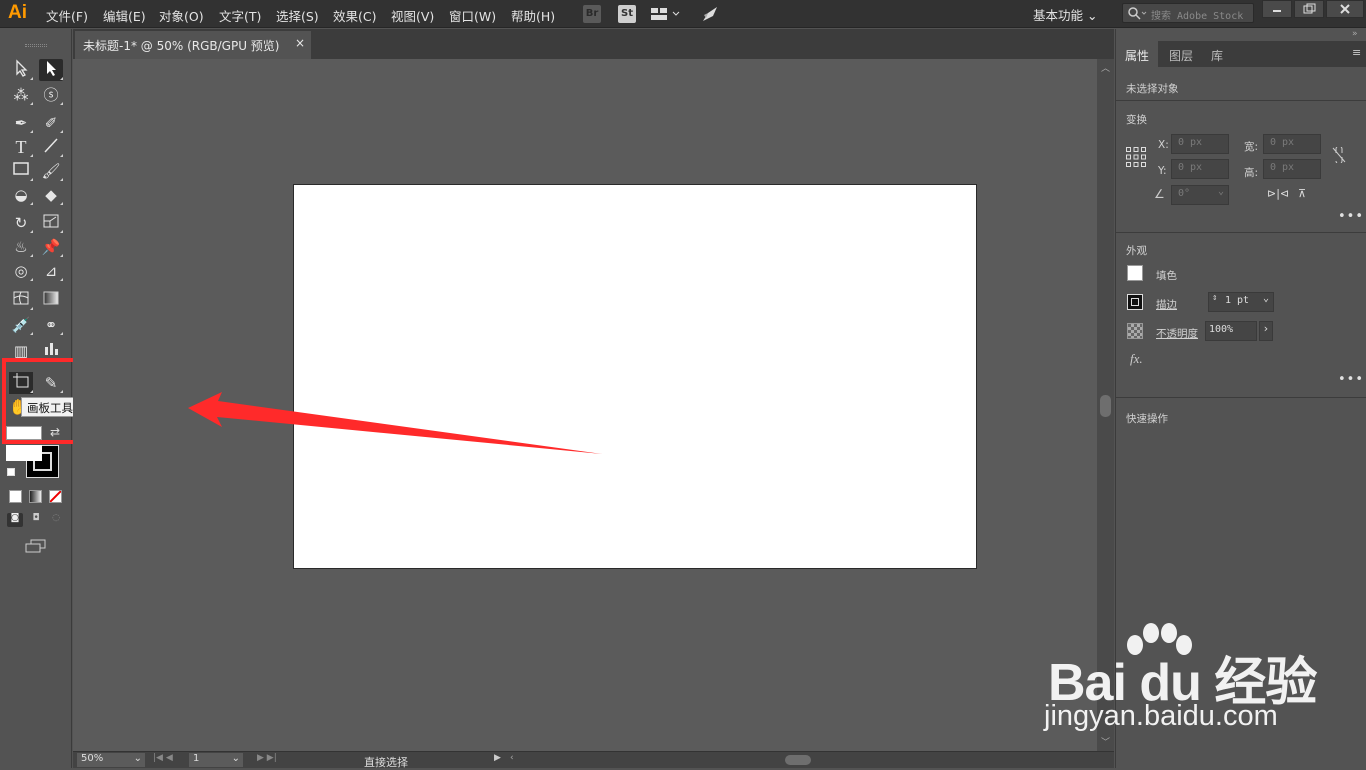  What do you see at coordinates (1105, 741) in the screenshot?
I see `scroll-down-icon: ﹀` at bounding box center [1105, 741].